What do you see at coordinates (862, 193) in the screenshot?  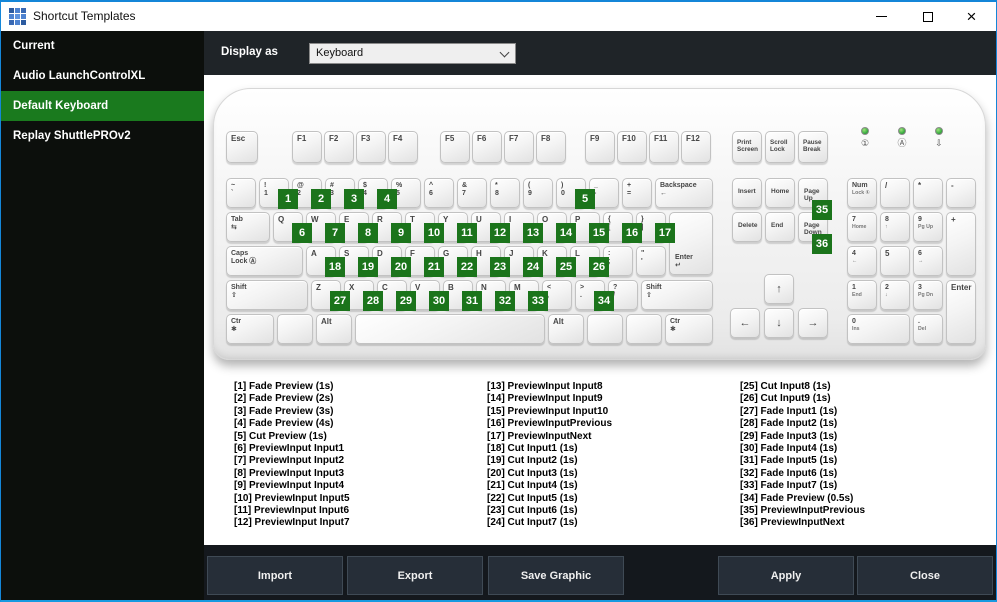 I see `key-num-lock: Num Lock ①` at bounding box center [862, 193].